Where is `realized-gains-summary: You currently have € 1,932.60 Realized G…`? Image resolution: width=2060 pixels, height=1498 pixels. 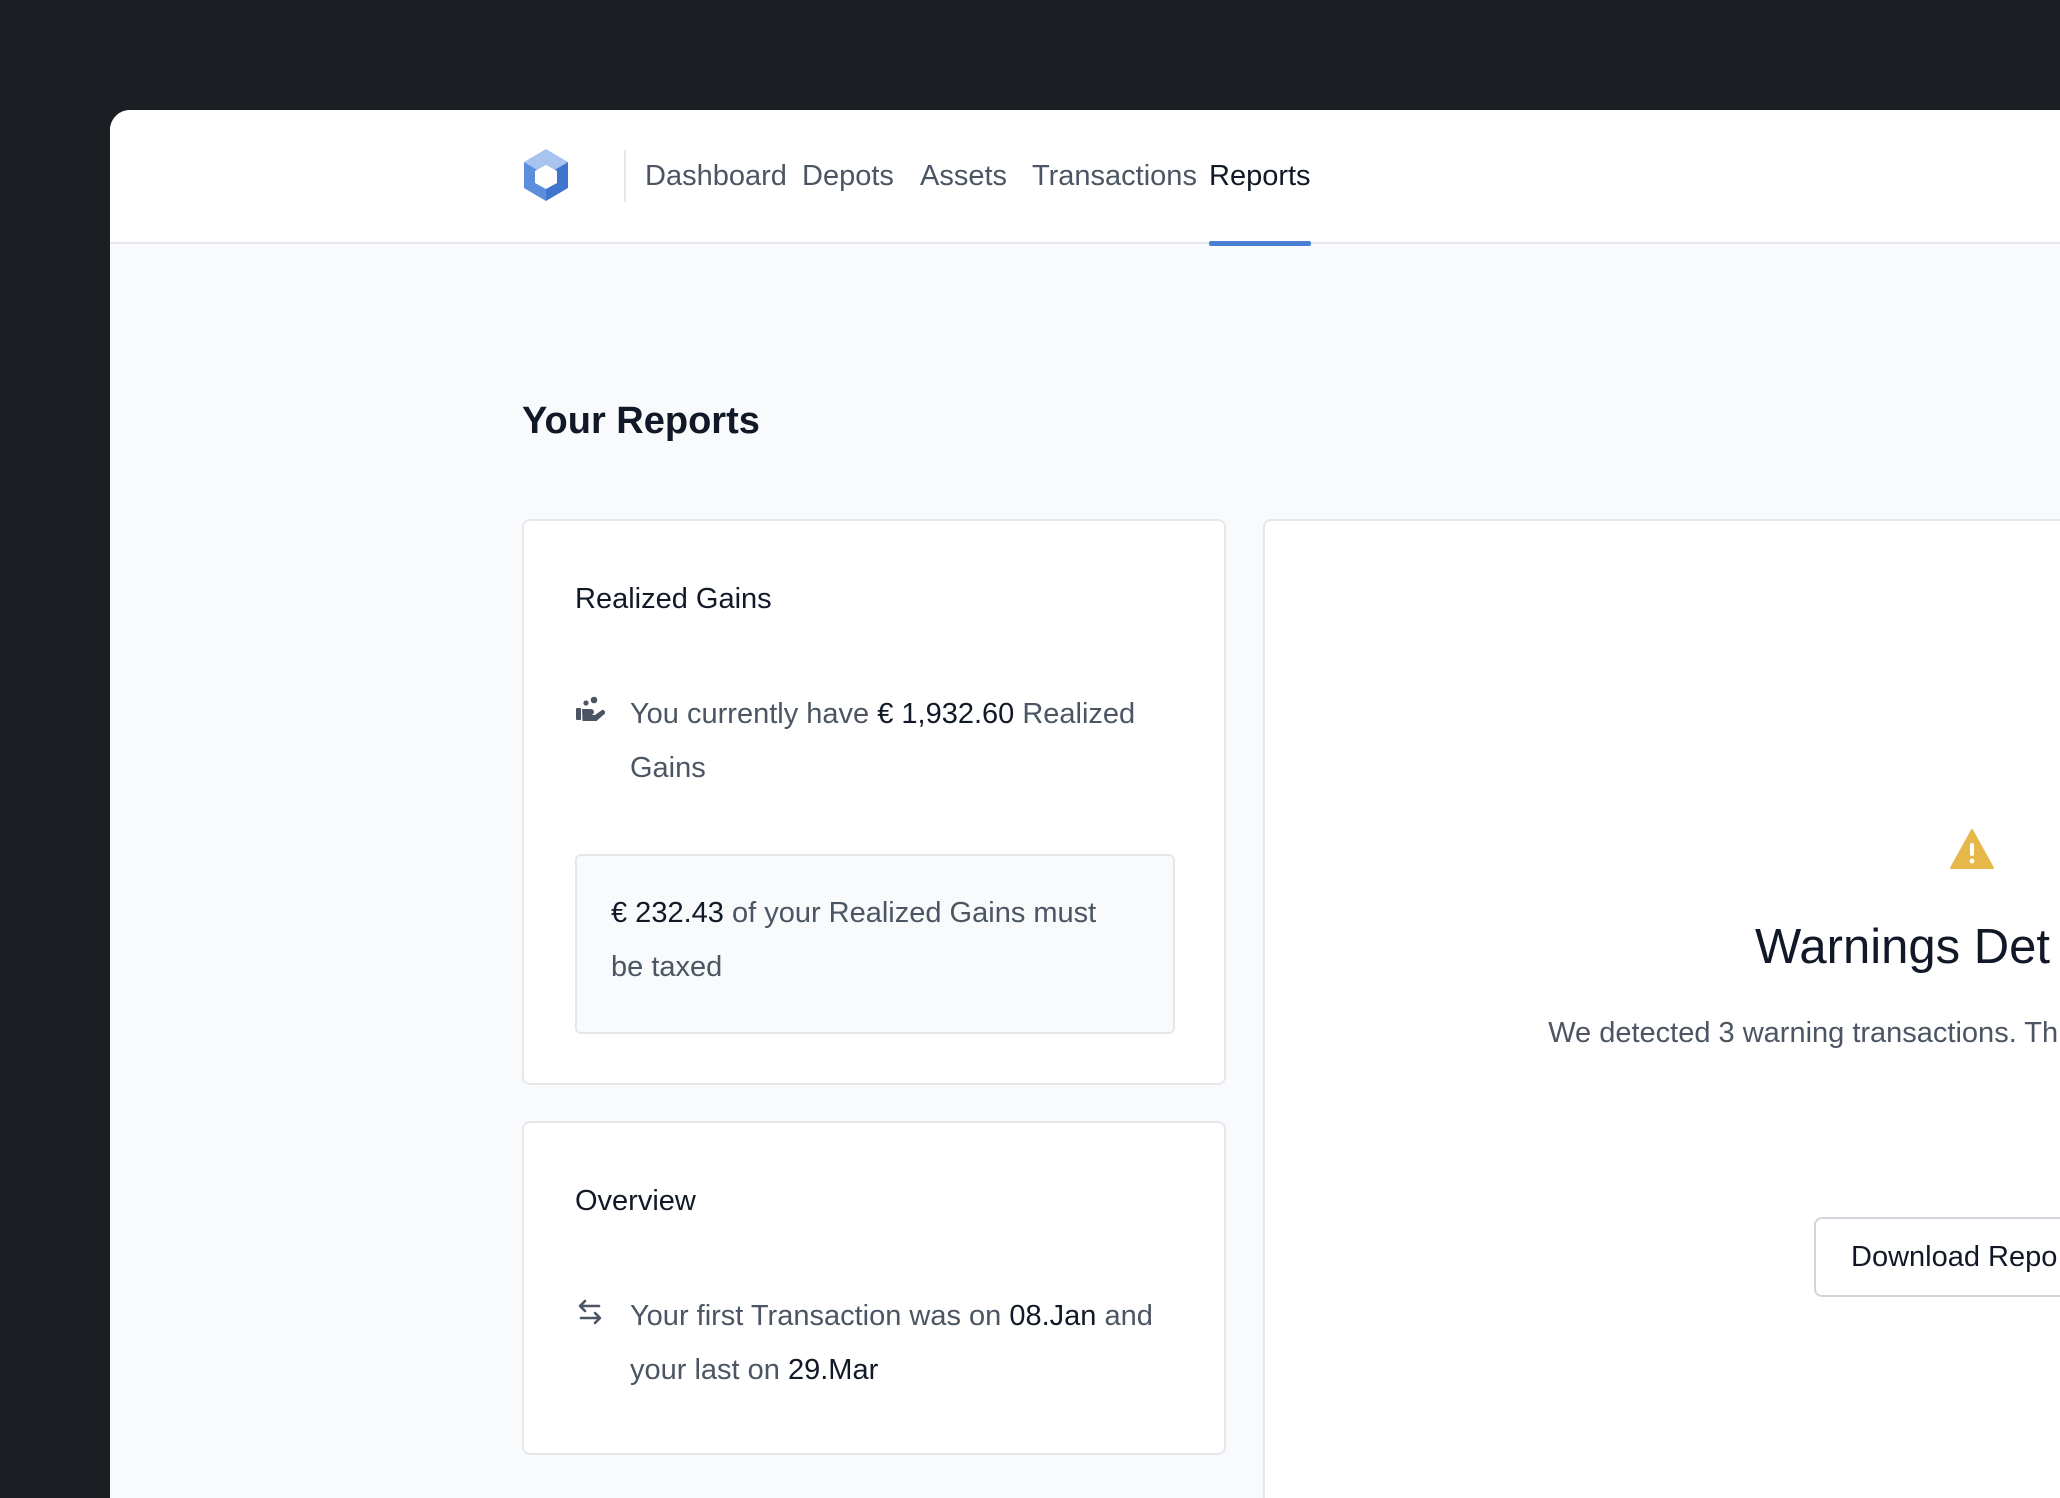 realized-gains-summary: You currently have € 1,932.60 Realized G… is located at coordinates (900, 741).